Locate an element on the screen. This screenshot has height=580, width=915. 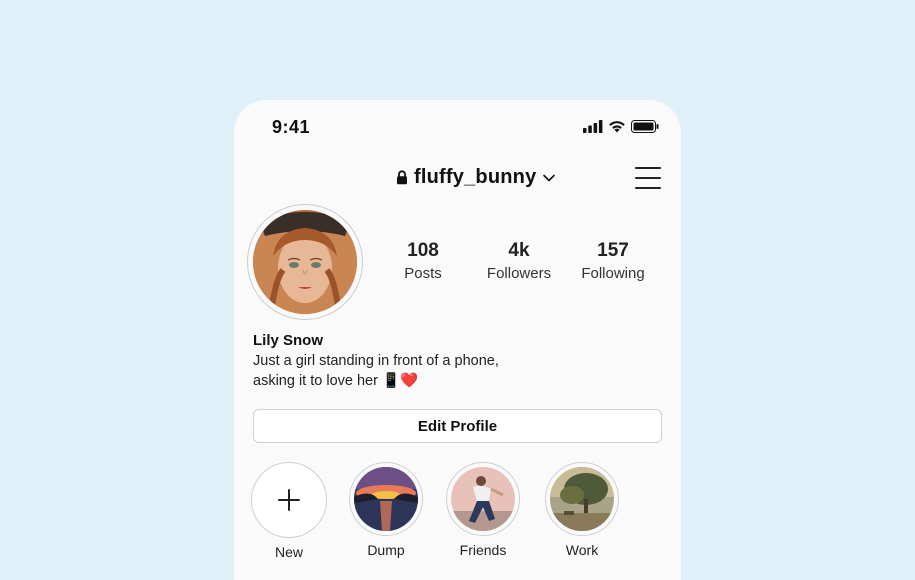
highlight-friends: Friends is located at coordinates (483, 510).